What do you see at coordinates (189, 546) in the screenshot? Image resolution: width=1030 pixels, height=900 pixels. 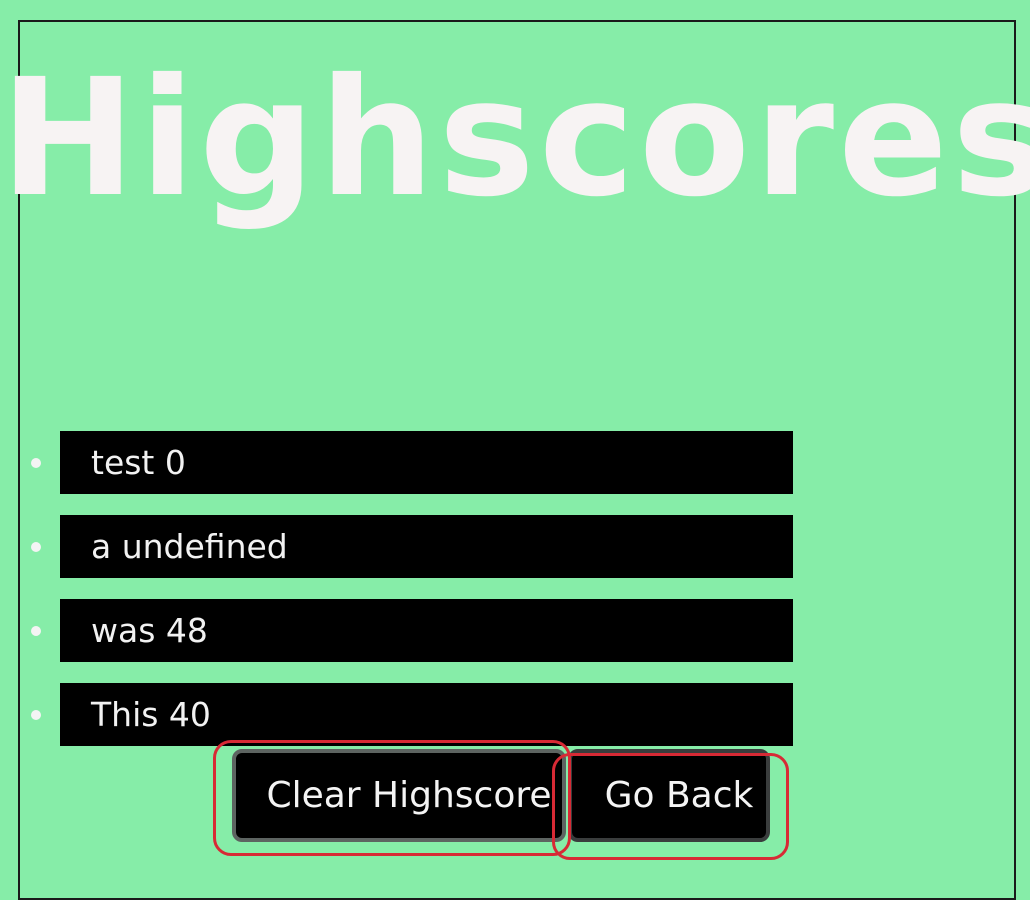 I see `highscore-label: a undefined` at bounding box center [189, 546].